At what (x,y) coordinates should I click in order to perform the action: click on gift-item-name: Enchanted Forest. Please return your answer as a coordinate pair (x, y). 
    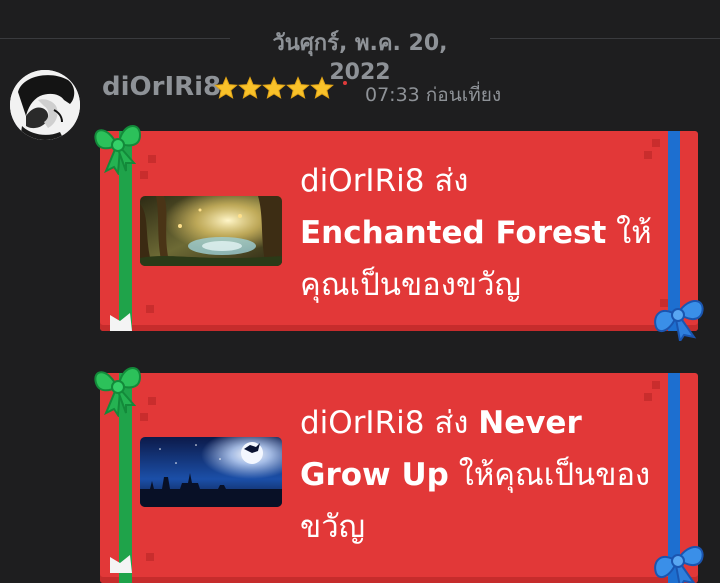
    Looking at the image, I should click on (453, 233).